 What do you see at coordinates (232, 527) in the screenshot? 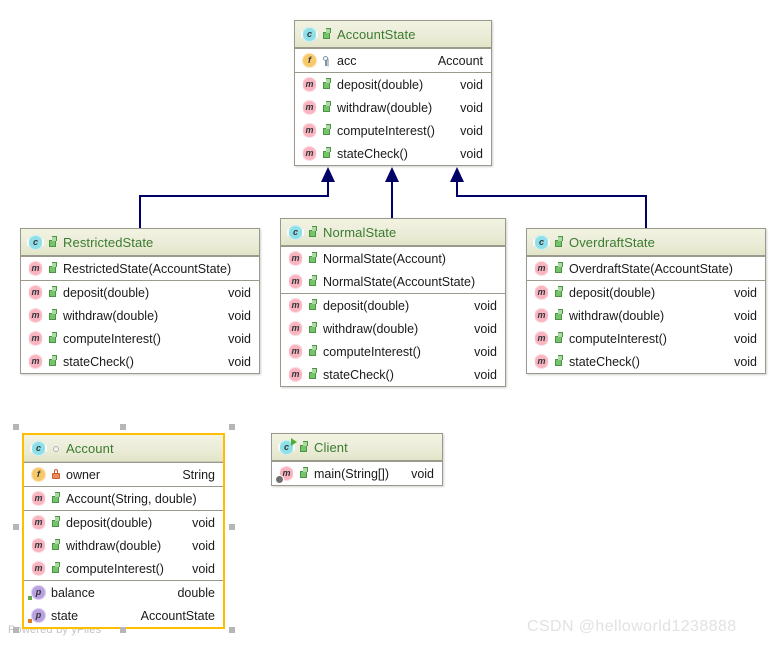
I see `selection-handle-e` at bounding box center [232, 527].